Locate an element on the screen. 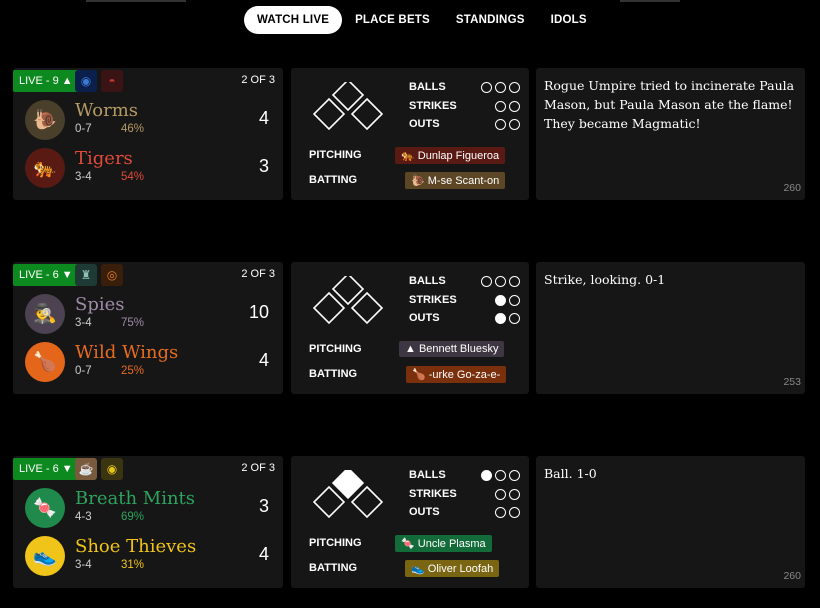 Image resolution: width=820 pixels, height=608 pixels. nav-watch-live: WATCH LIVE is located at coordinates (293, 20).